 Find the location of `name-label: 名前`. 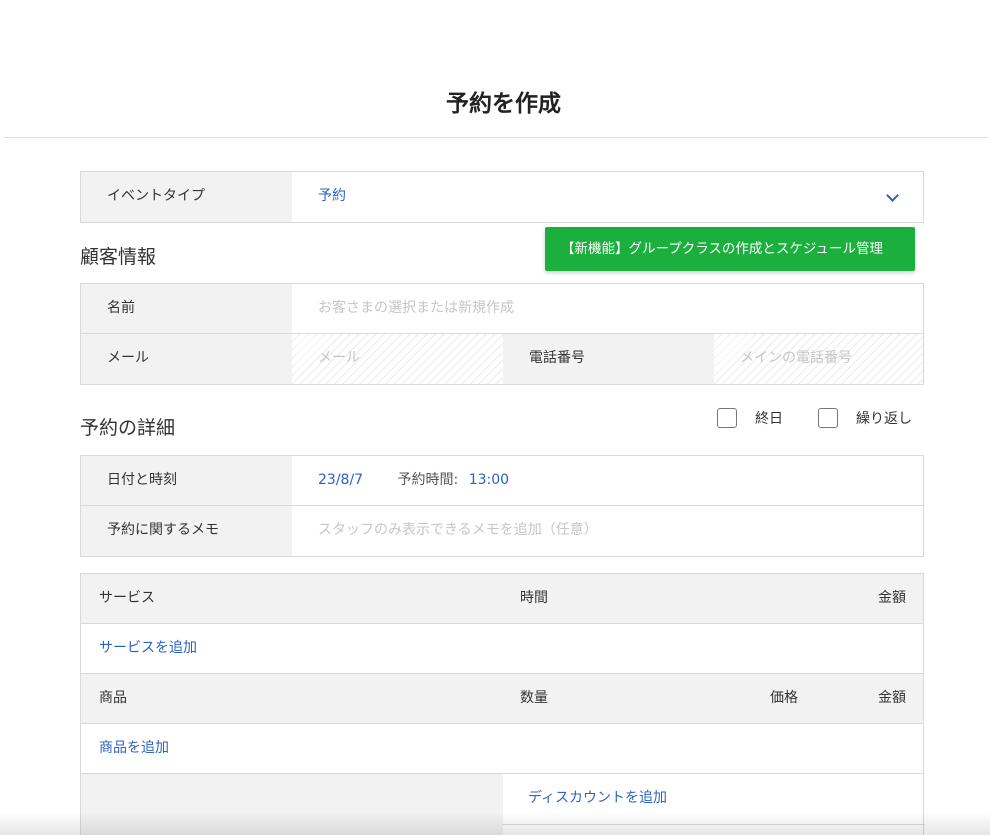

name-label: 名前 is located at coordinates (186, 308).